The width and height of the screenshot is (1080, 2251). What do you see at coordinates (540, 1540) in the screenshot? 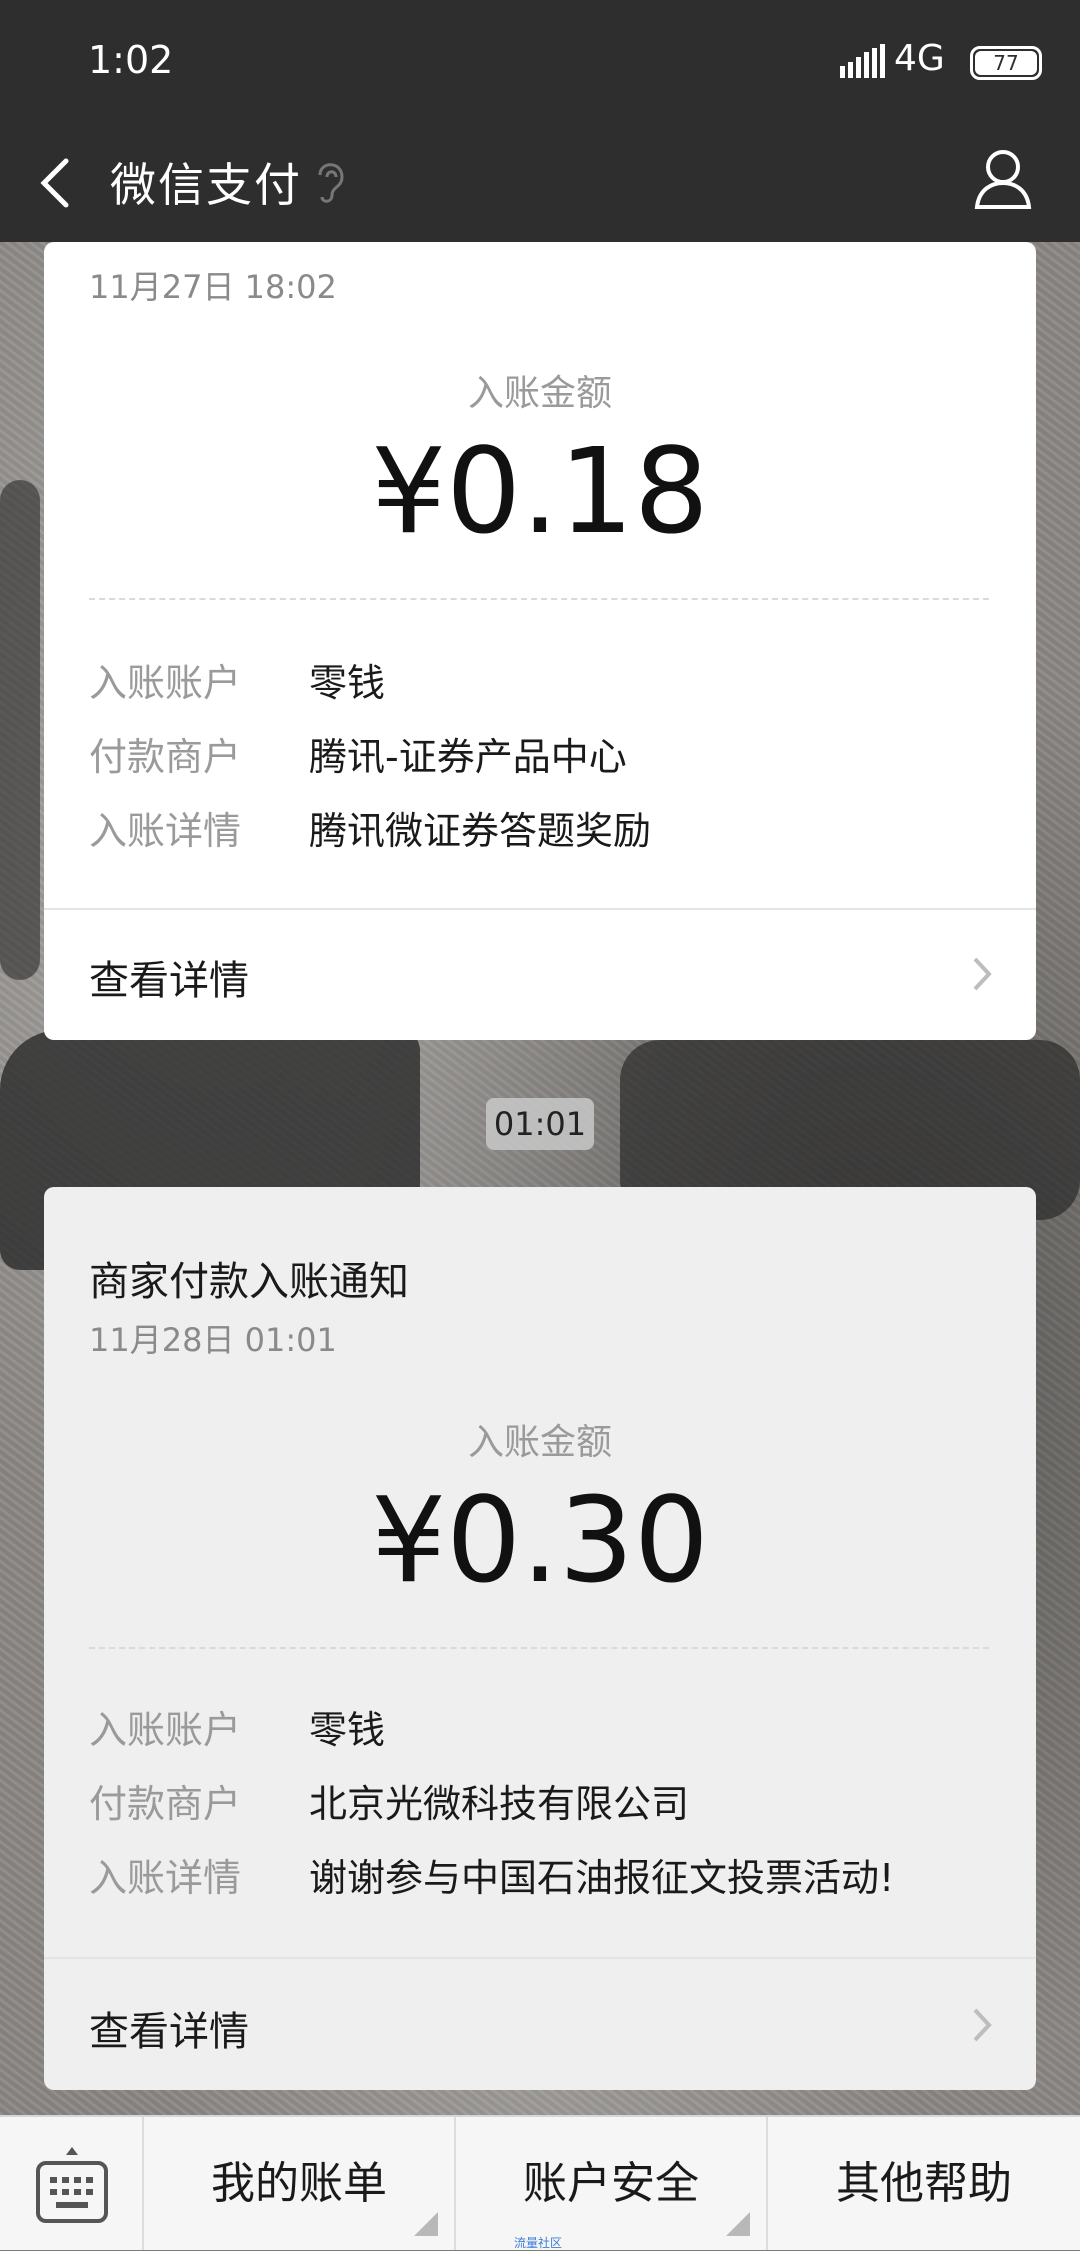
I see `amount-value: ¥0.30` at bounding box center [540, 1540].